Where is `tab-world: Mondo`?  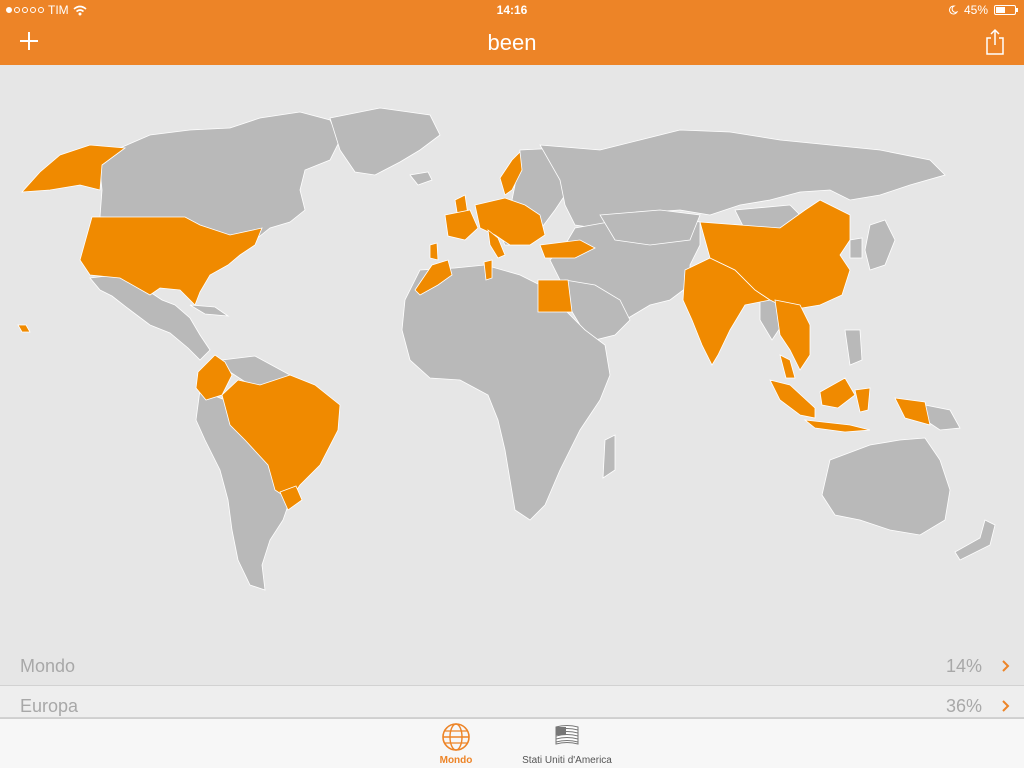
tab-world: Mondo is located at coordinates (456, 744).